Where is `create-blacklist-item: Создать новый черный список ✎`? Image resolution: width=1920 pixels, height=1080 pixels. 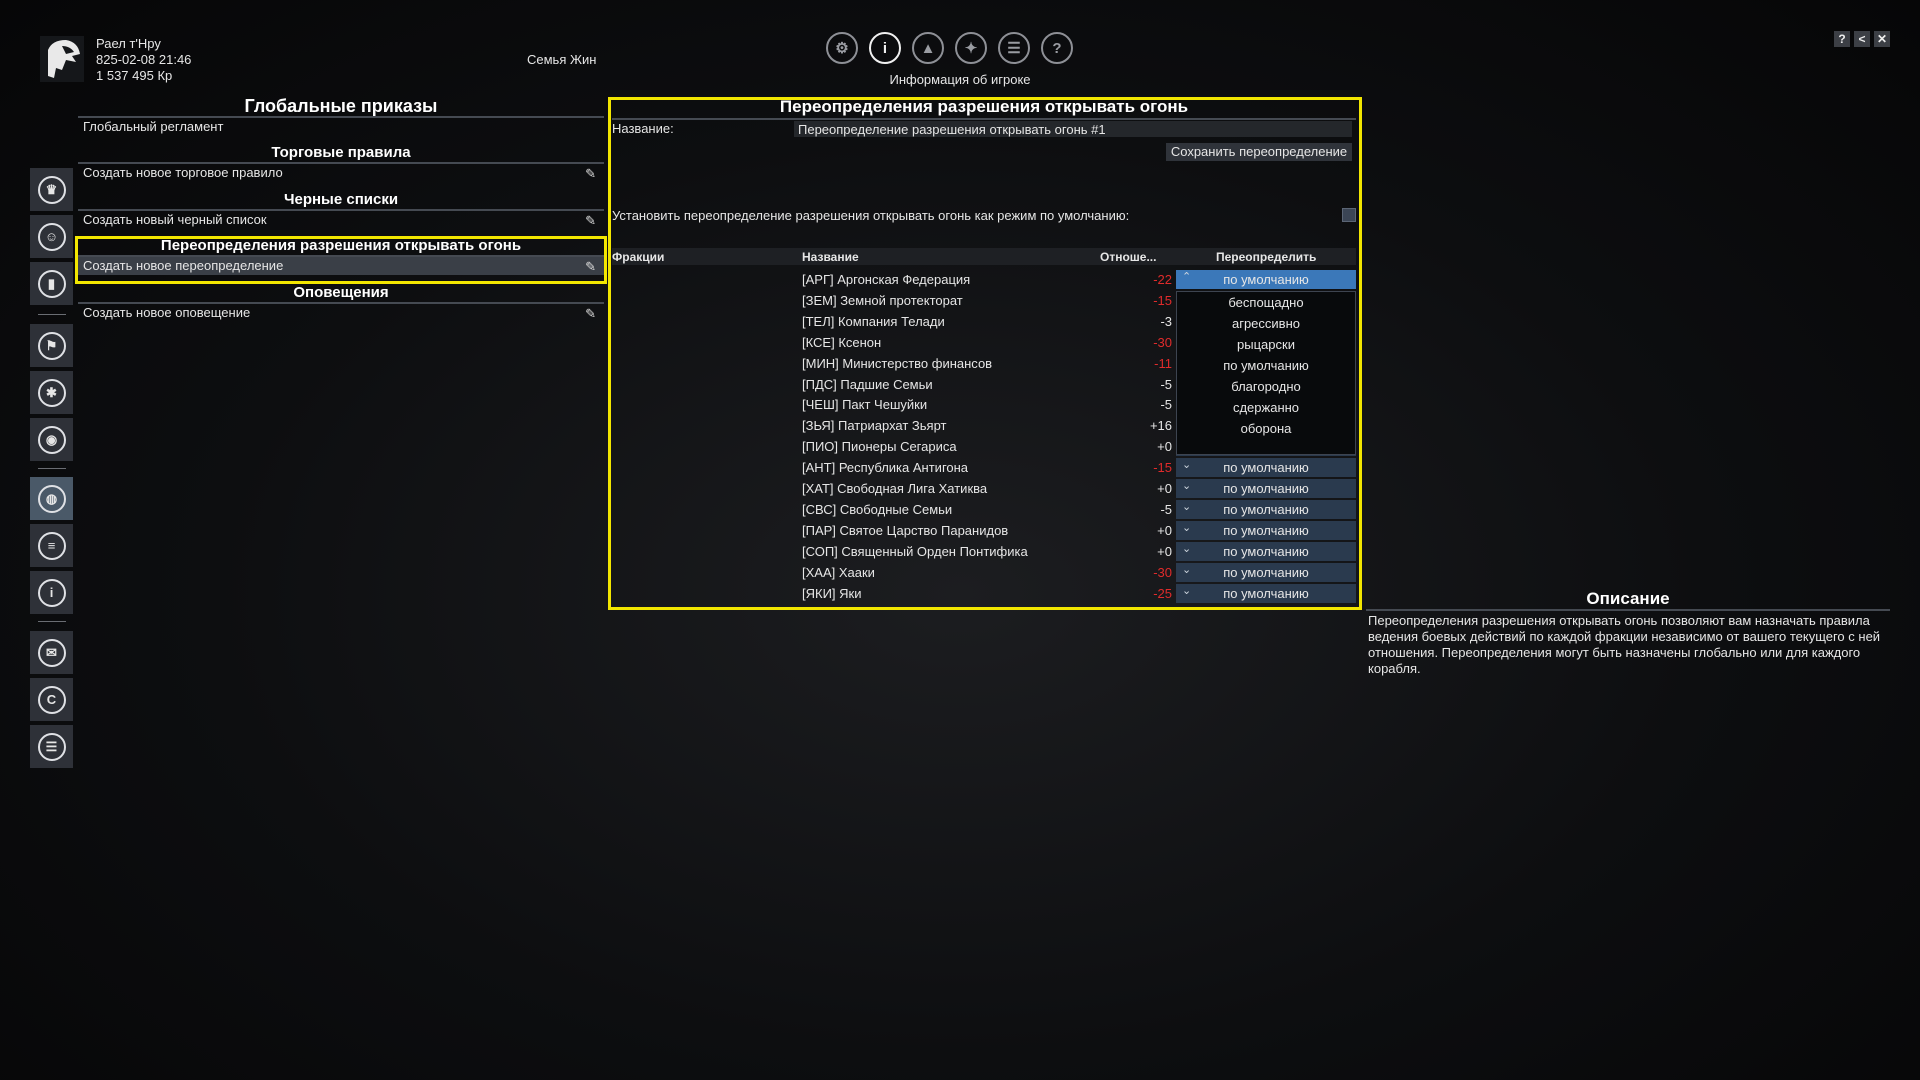
create-blacklist-item: Создать новый черный список ✎ is located at coordinates (341, 220).